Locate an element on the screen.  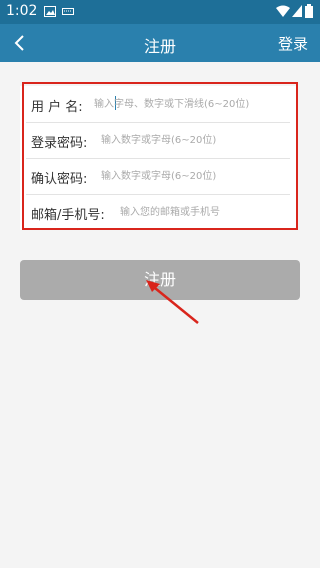
annotation-arrow-icon is located at coordinates (172, 302).